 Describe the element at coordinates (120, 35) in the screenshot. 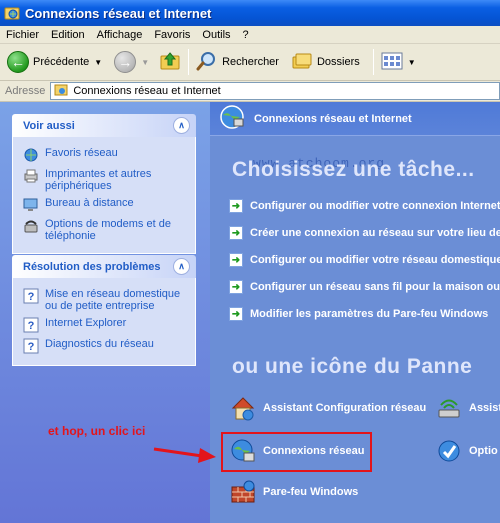

I see `menu-view: Affichage` at that location.